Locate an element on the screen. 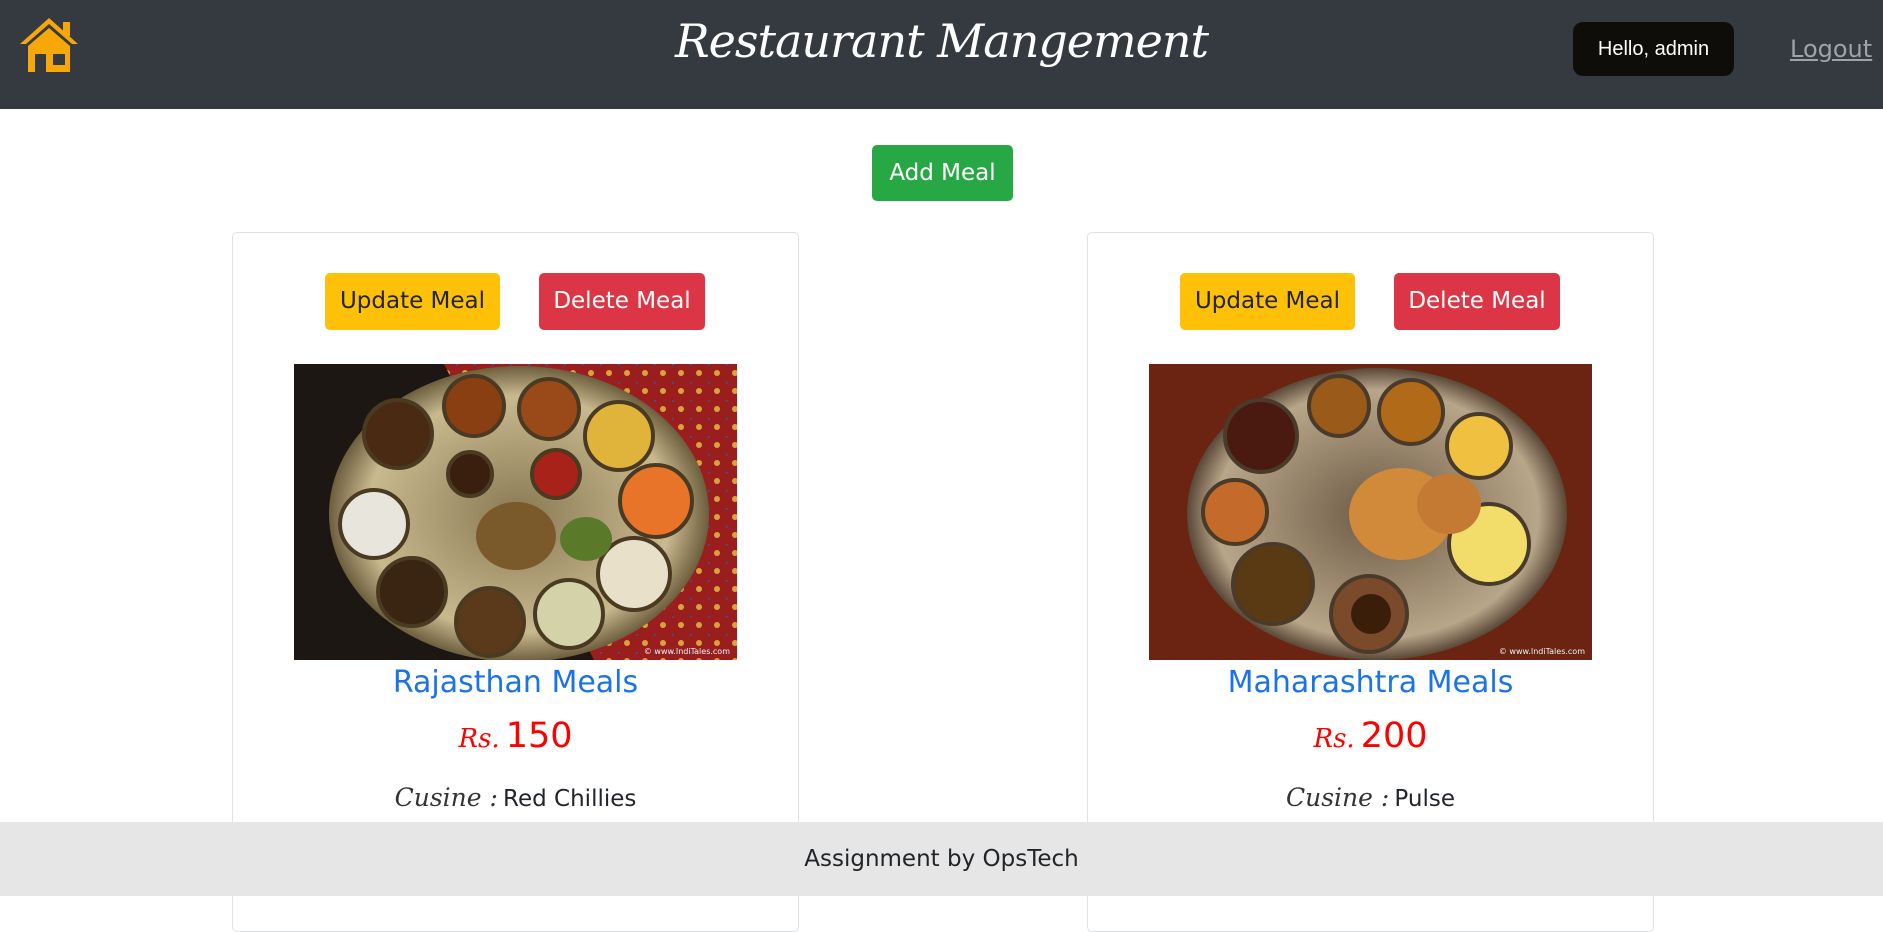 Image resolution: width=1883 pixels, height=932 pixels. meal-price: Rs. 200 is located at coordinates (1370, 739).